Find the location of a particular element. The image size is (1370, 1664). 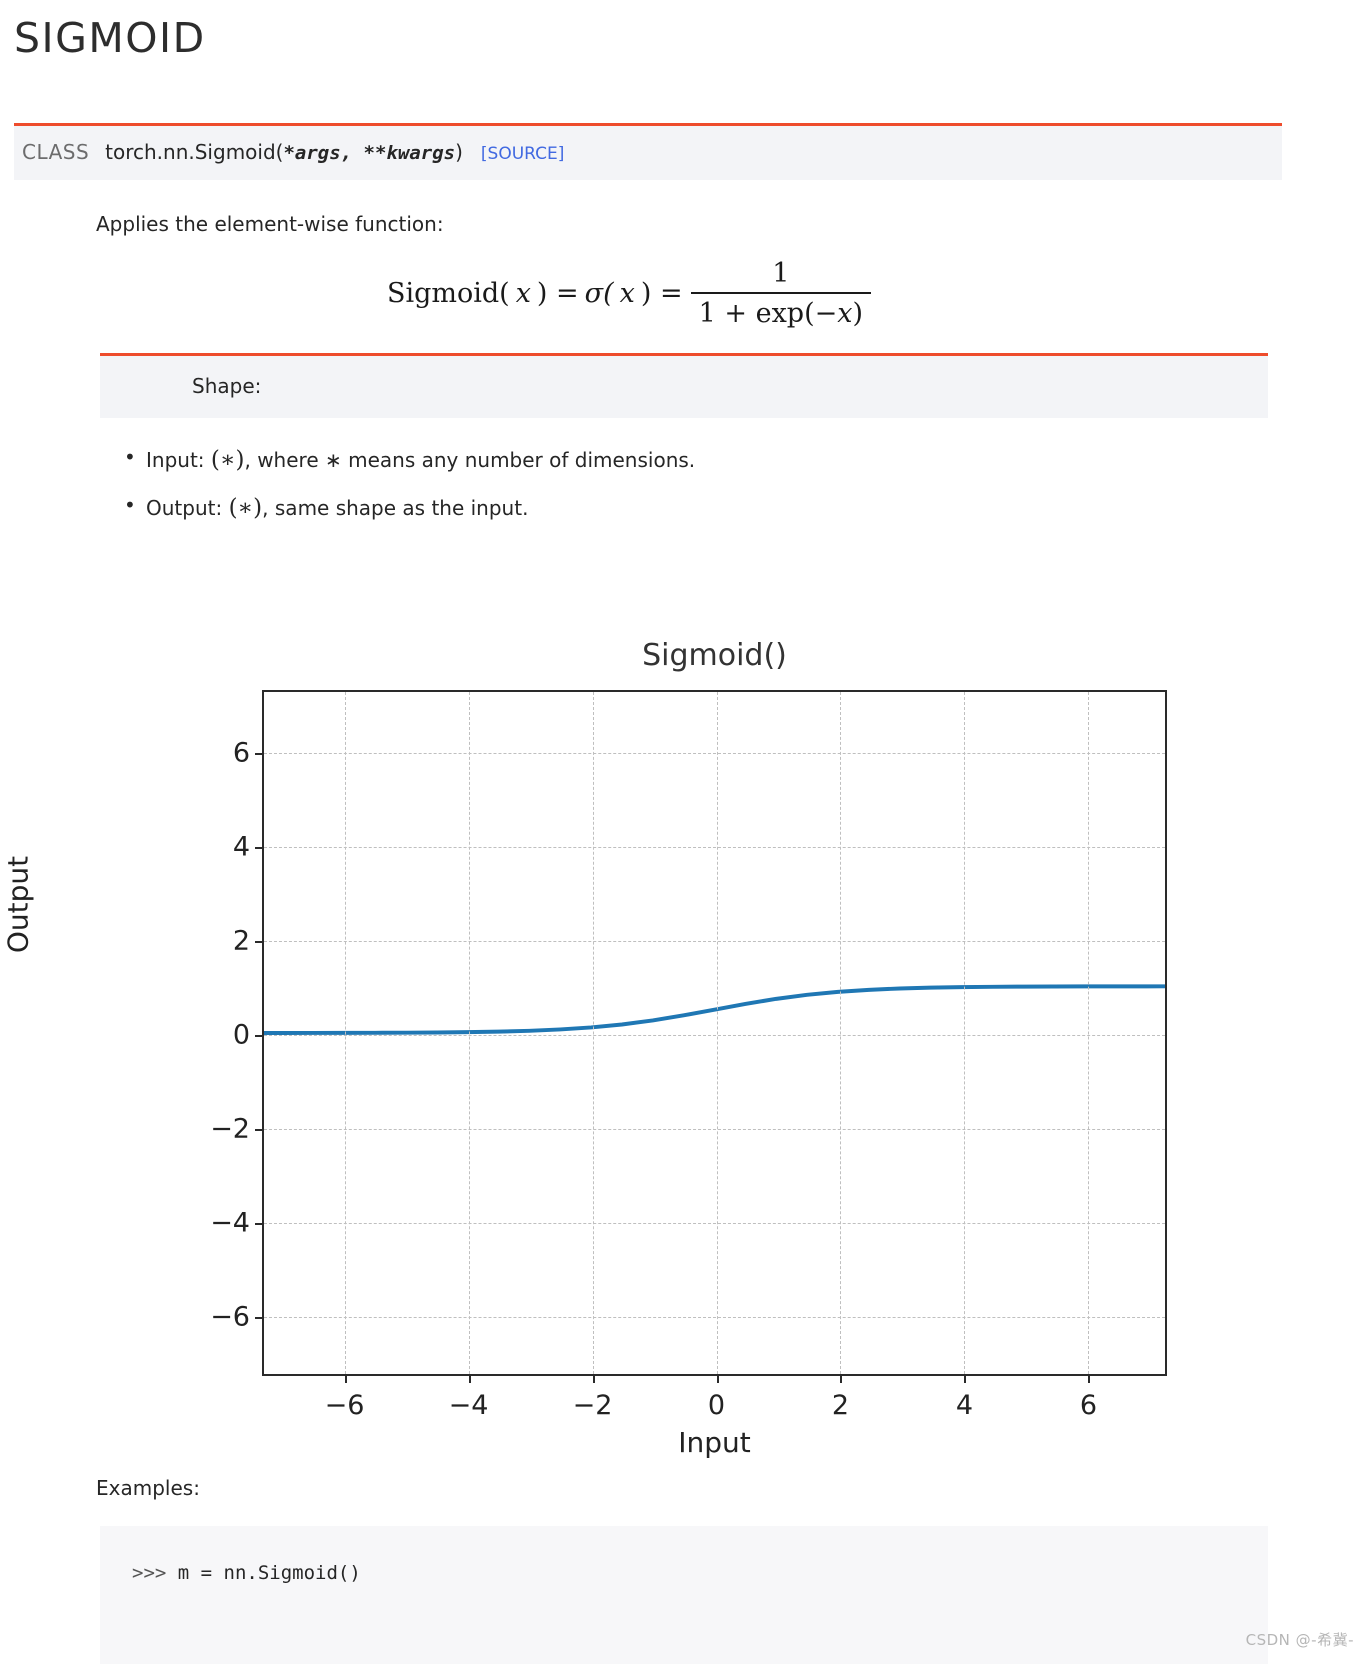

formula-lhs: Sigmoid( is located at coordinates (448, 293).